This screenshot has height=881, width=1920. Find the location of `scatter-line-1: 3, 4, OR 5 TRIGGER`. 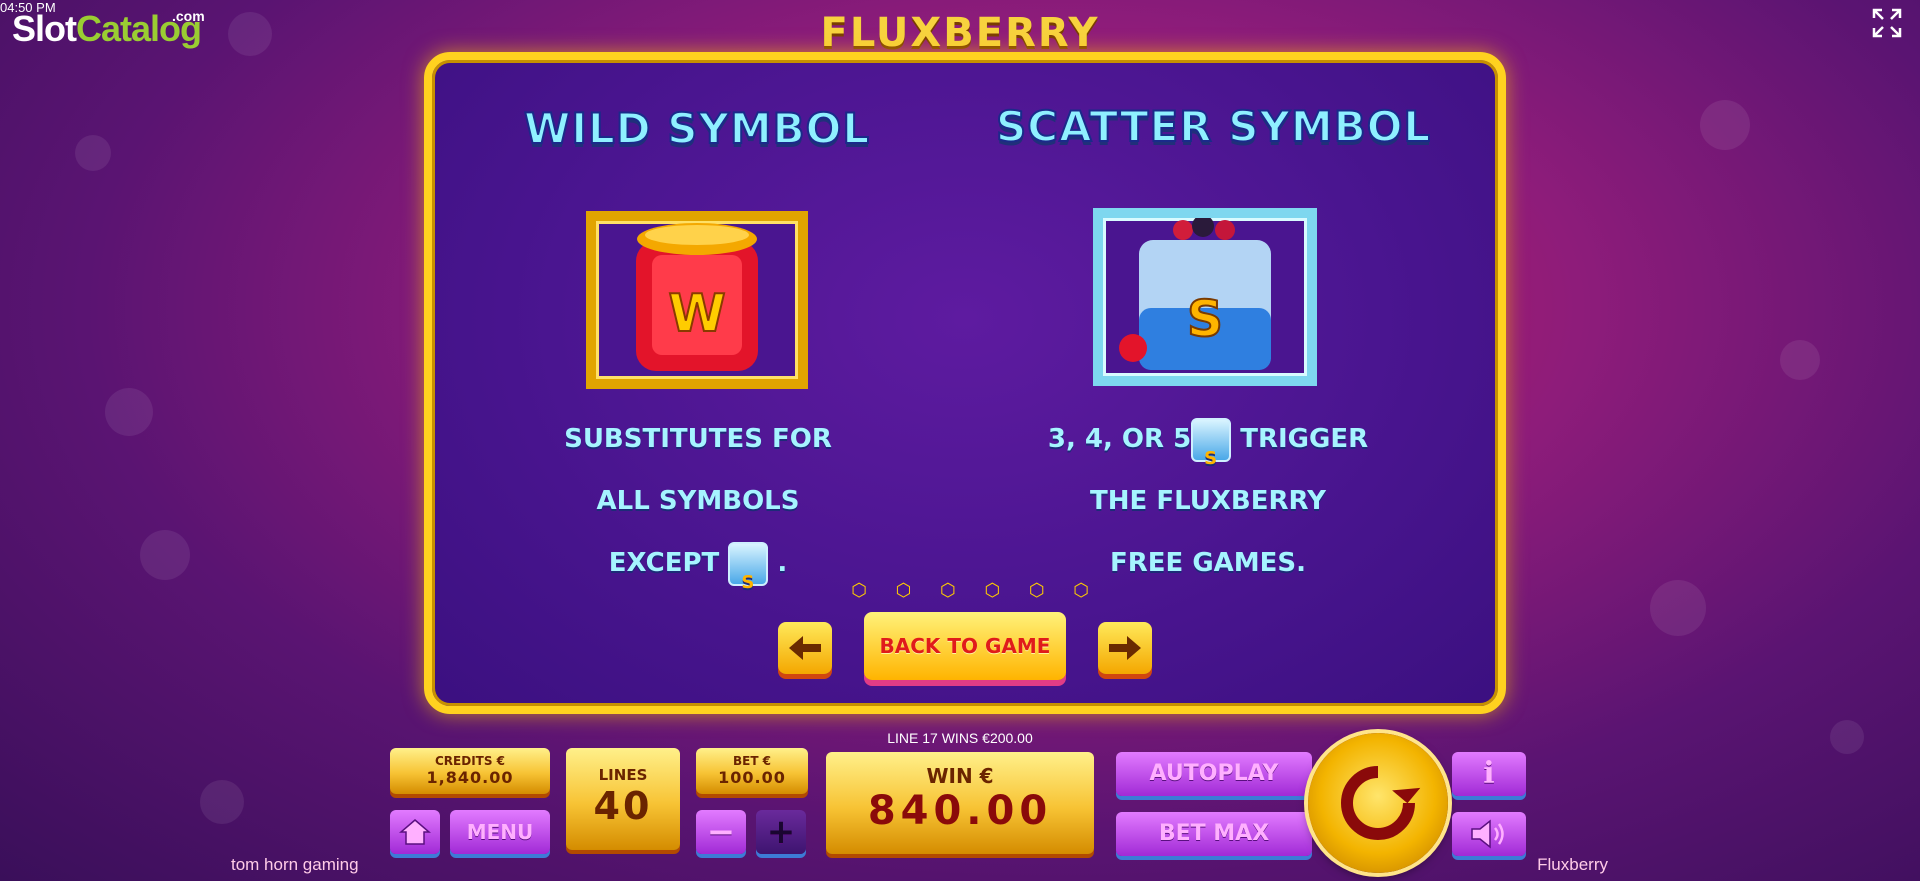

scatter-line-1: 3, 4, OR 5 TRIGGER is located at coordinates (1208, 449).